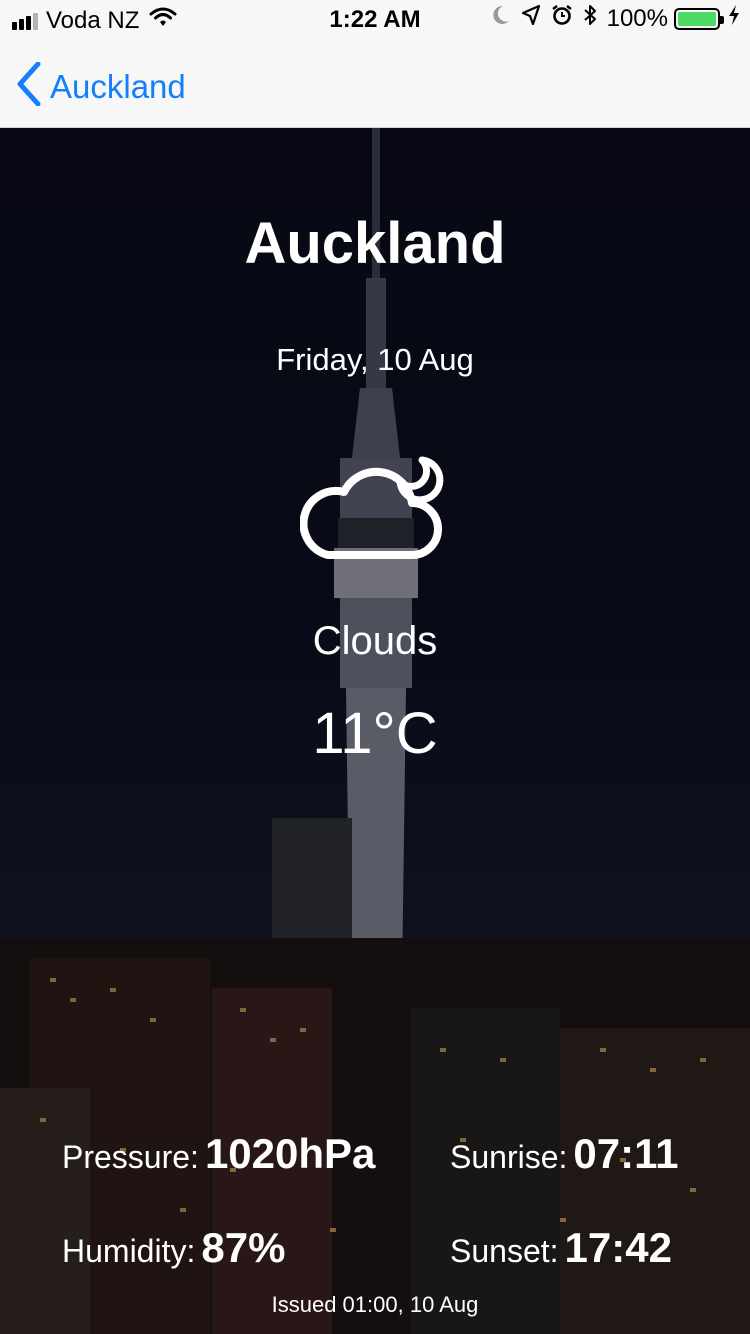 The width and height of the screenshot is (750, 1334). Describe the element at coordinates (590, 18) in the screenshot. I see `bluetooth-icon` at that location.